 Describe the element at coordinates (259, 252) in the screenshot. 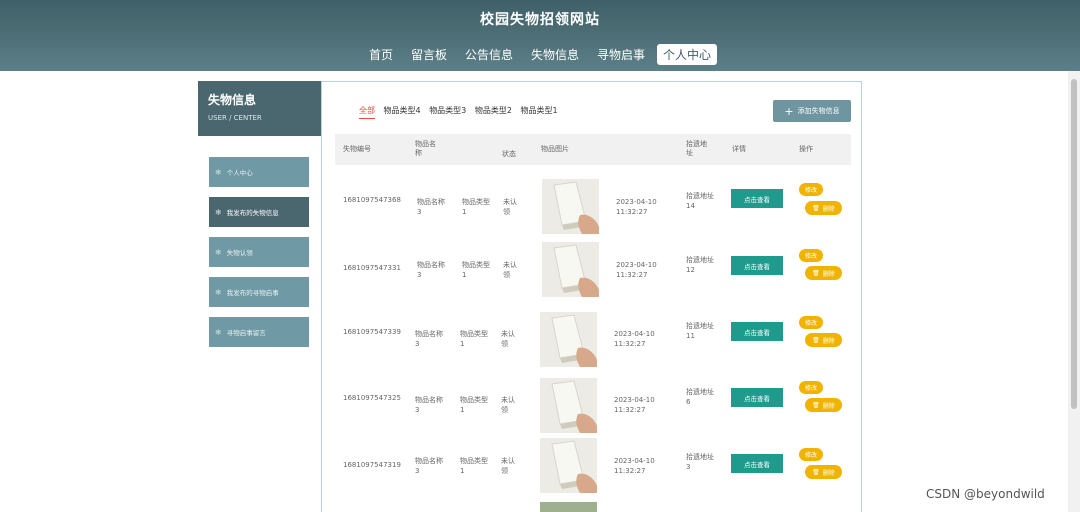

I see `sidebar-item-claims: ❄ 失物认领` at that location.